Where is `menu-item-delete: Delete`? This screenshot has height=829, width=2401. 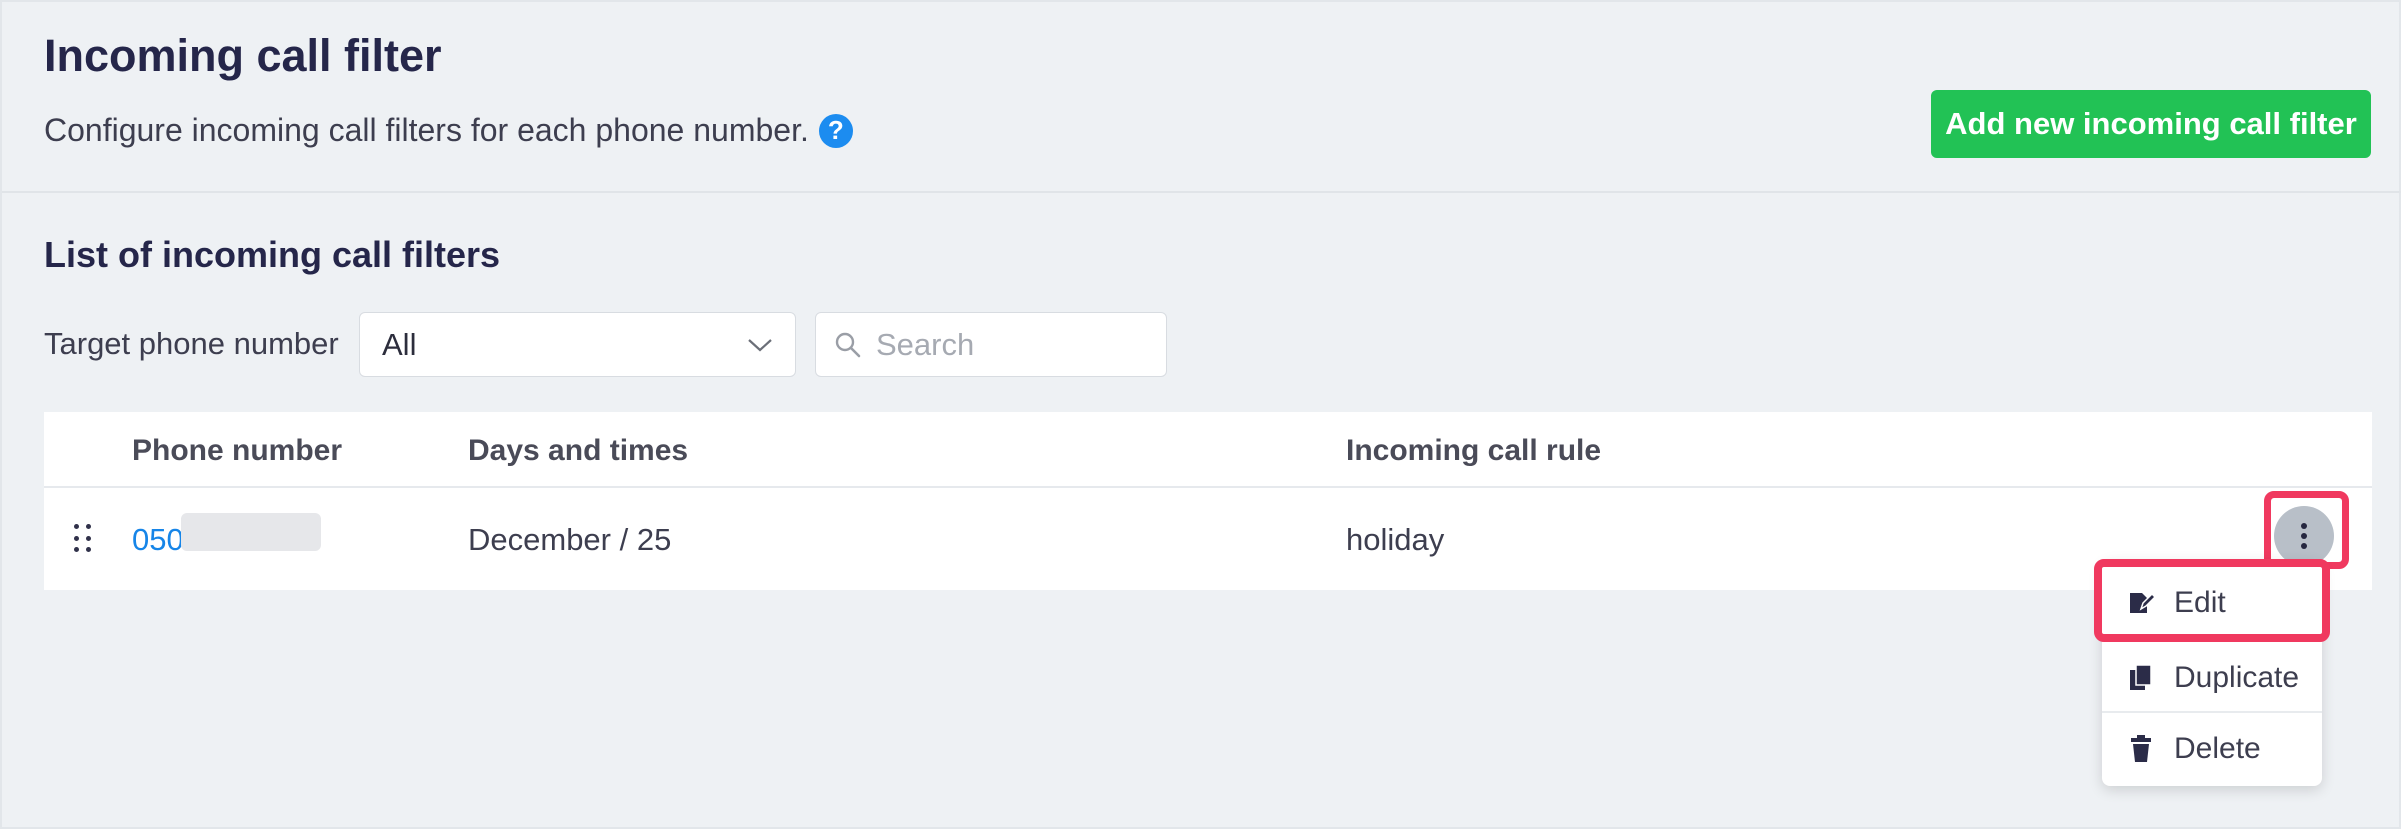
menu-item-delete: Delete is located at coordinates (2212, 748).